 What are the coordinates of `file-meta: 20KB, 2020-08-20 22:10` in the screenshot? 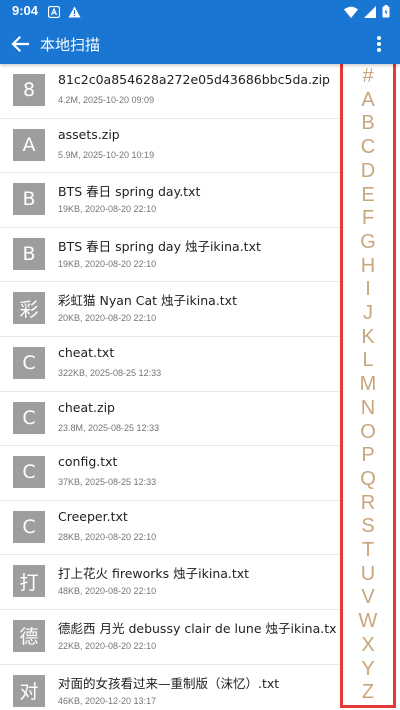 It's located at (107, 318).